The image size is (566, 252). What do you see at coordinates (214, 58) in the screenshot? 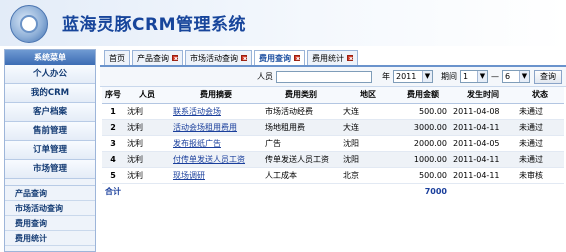
I see `tab-label: 市场活动查询` at bounding box center [214, 58].